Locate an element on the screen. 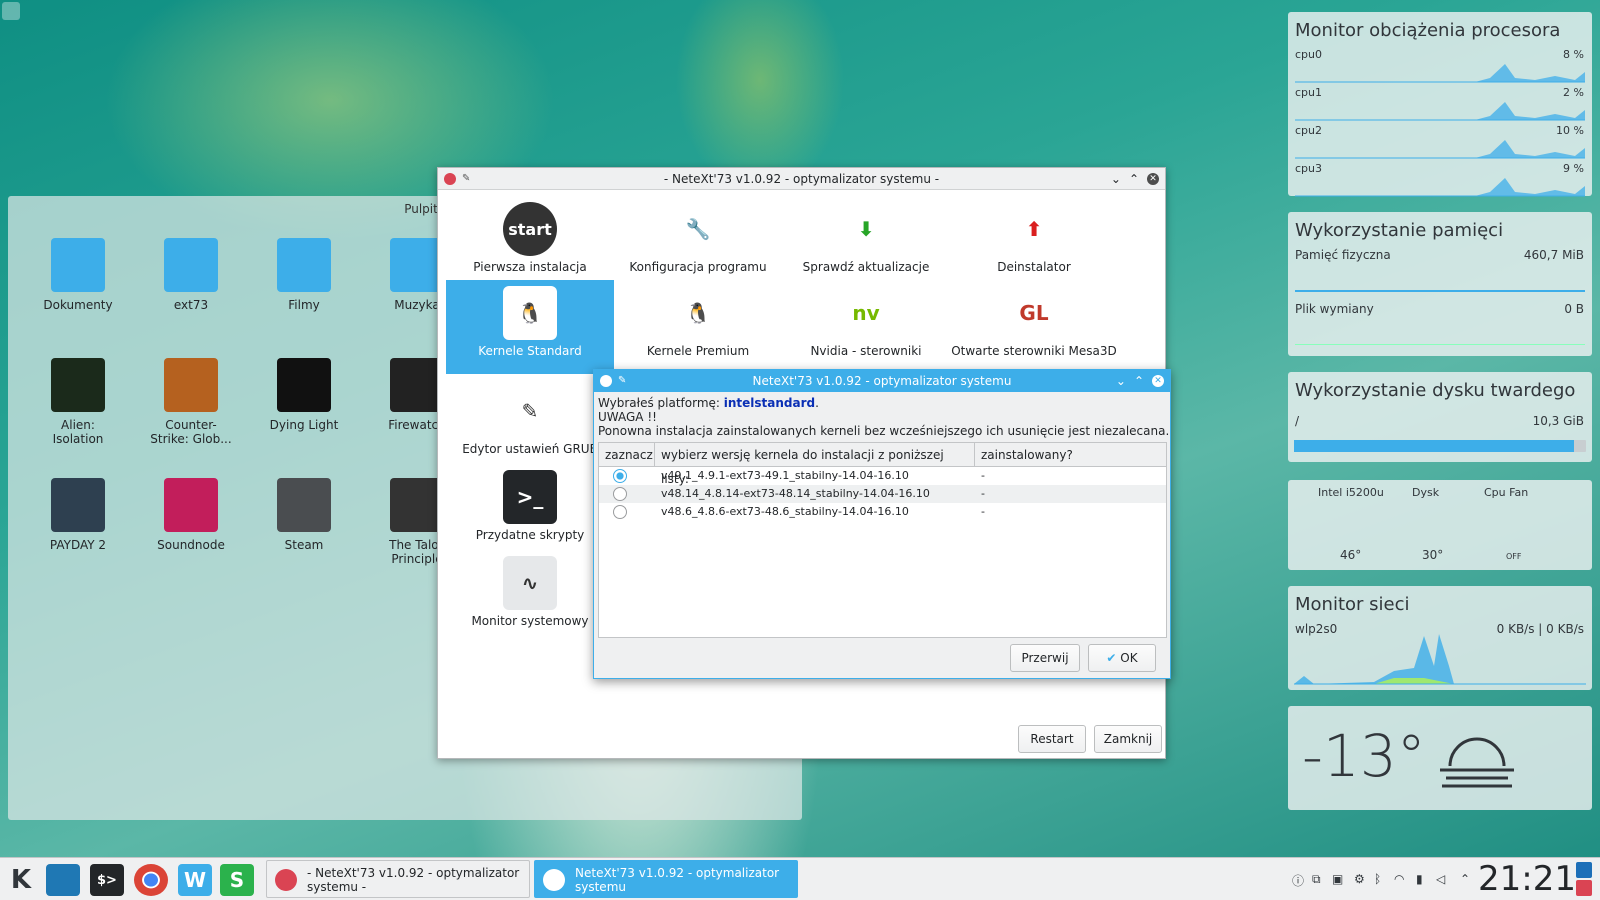  memory-widget-title: Wykorzystanie pamięci is located at coordinates (1399, 230).